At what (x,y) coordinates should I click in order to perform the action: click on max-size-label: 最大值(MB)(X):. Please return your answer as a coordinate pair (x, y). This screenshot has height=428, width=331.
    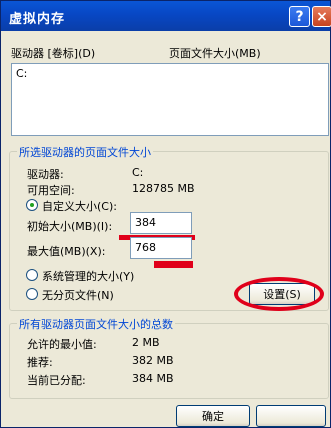
    Looking at the image, I should click on (66, 251).